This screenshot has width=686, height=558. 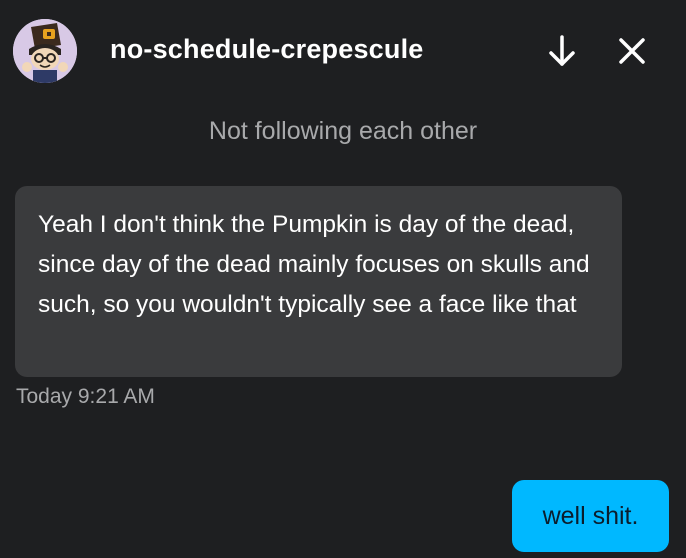 I want to click on avatar-image, so click(x=45, y=51).